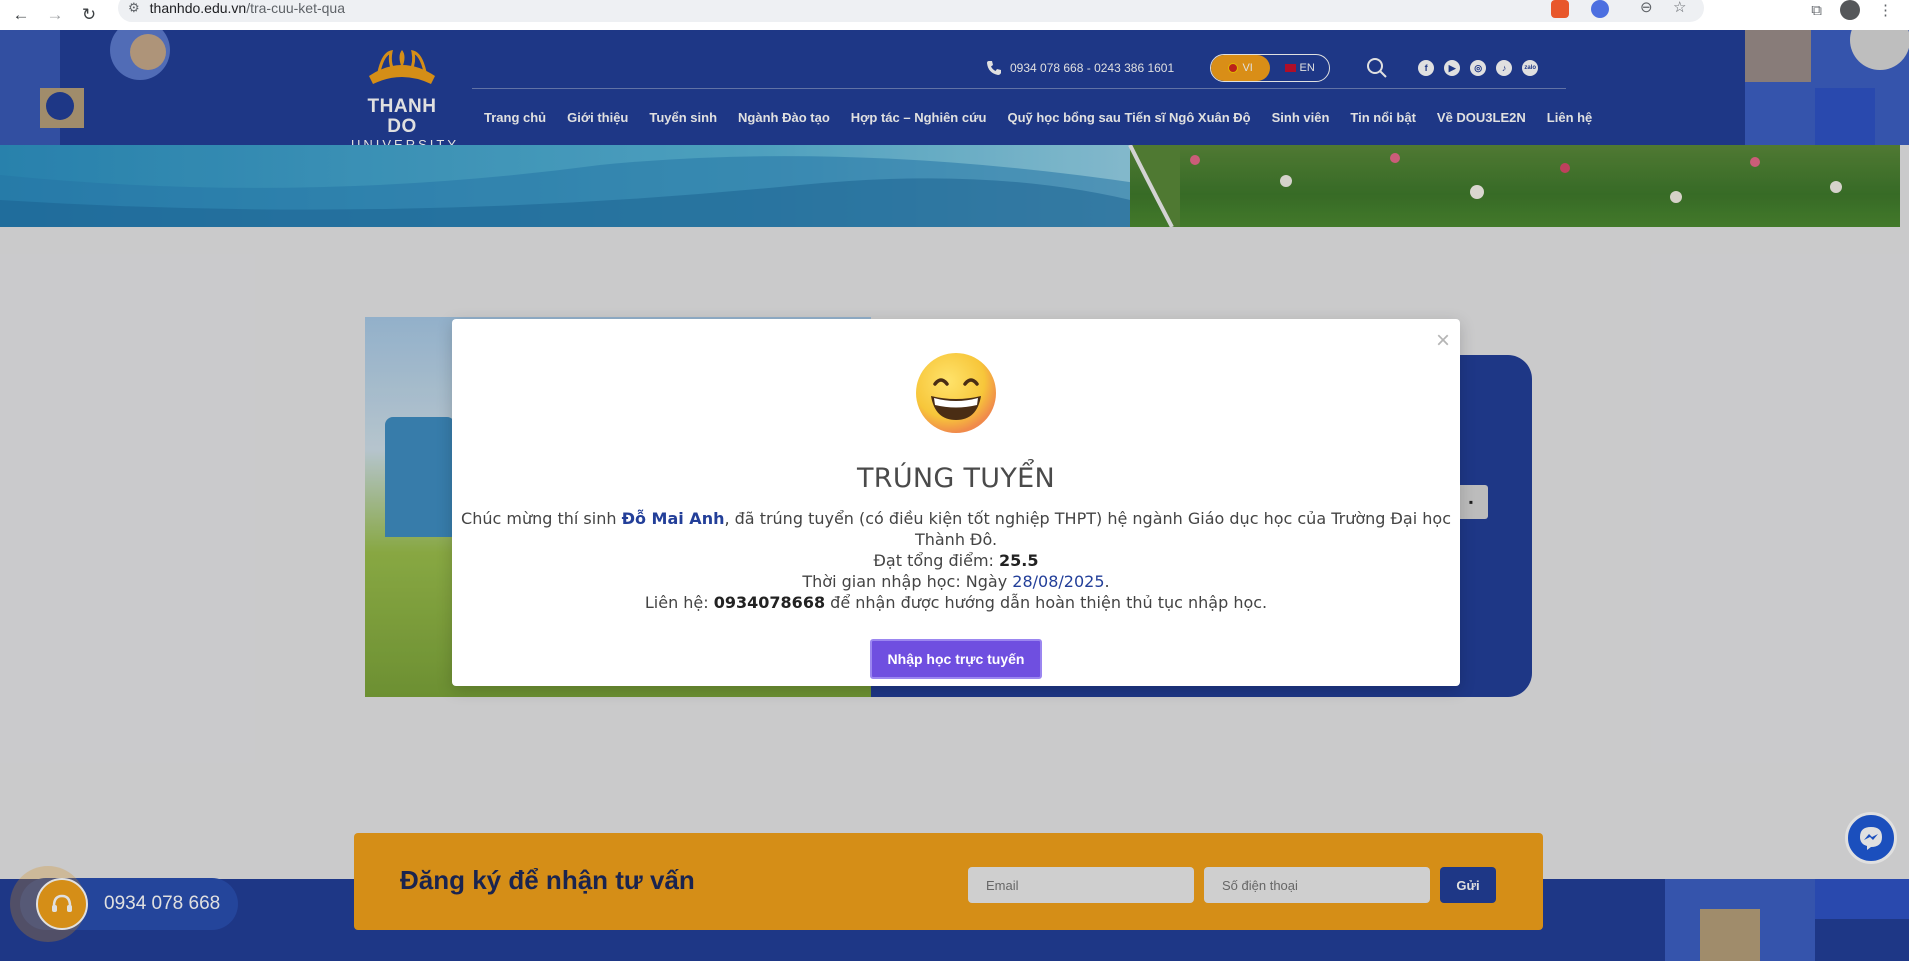  I want to click on menu-dots-icon: ⋮, so click(1885, 10).